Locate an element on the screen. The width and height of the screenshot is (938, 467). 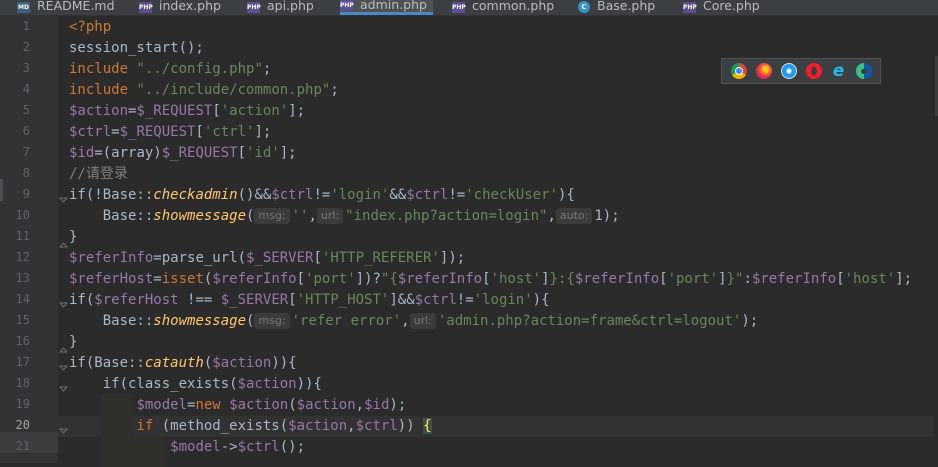
tab-label: admin.php is located at coordinates (393, 6).